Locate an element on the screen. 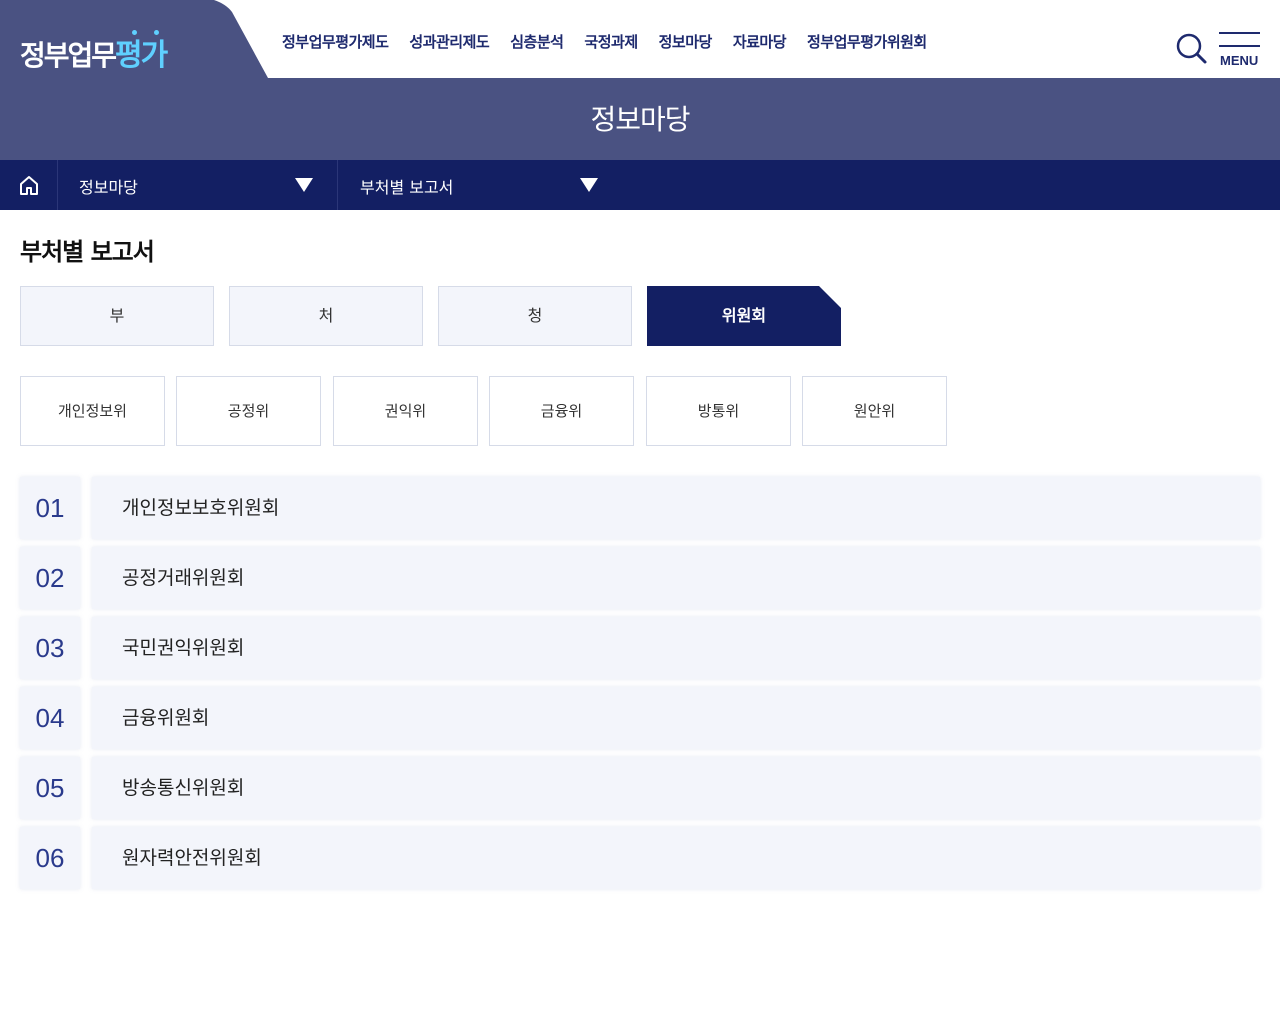 Image resolution: width=1280 pixels, height=1024 pixels. logo-text: 정부업무평가 is located at coordinates (94, 52).